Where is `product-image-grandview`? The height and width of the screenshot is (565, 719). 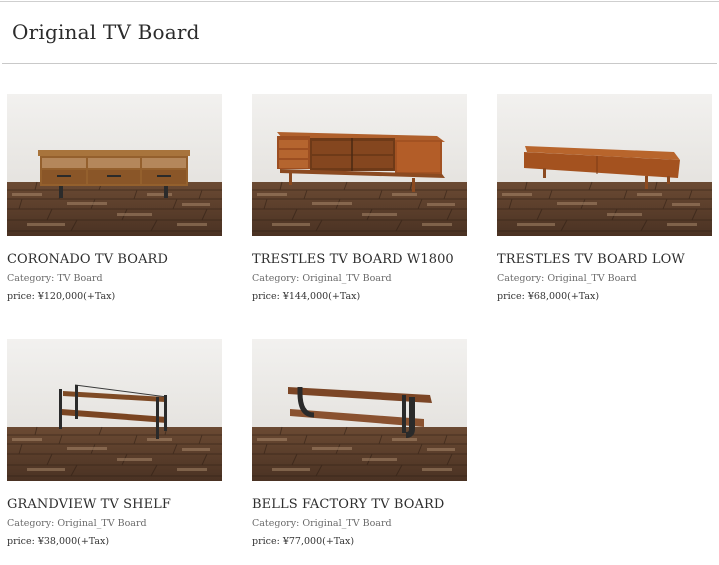 product-image-grandview is located at coordinates (114, 410).